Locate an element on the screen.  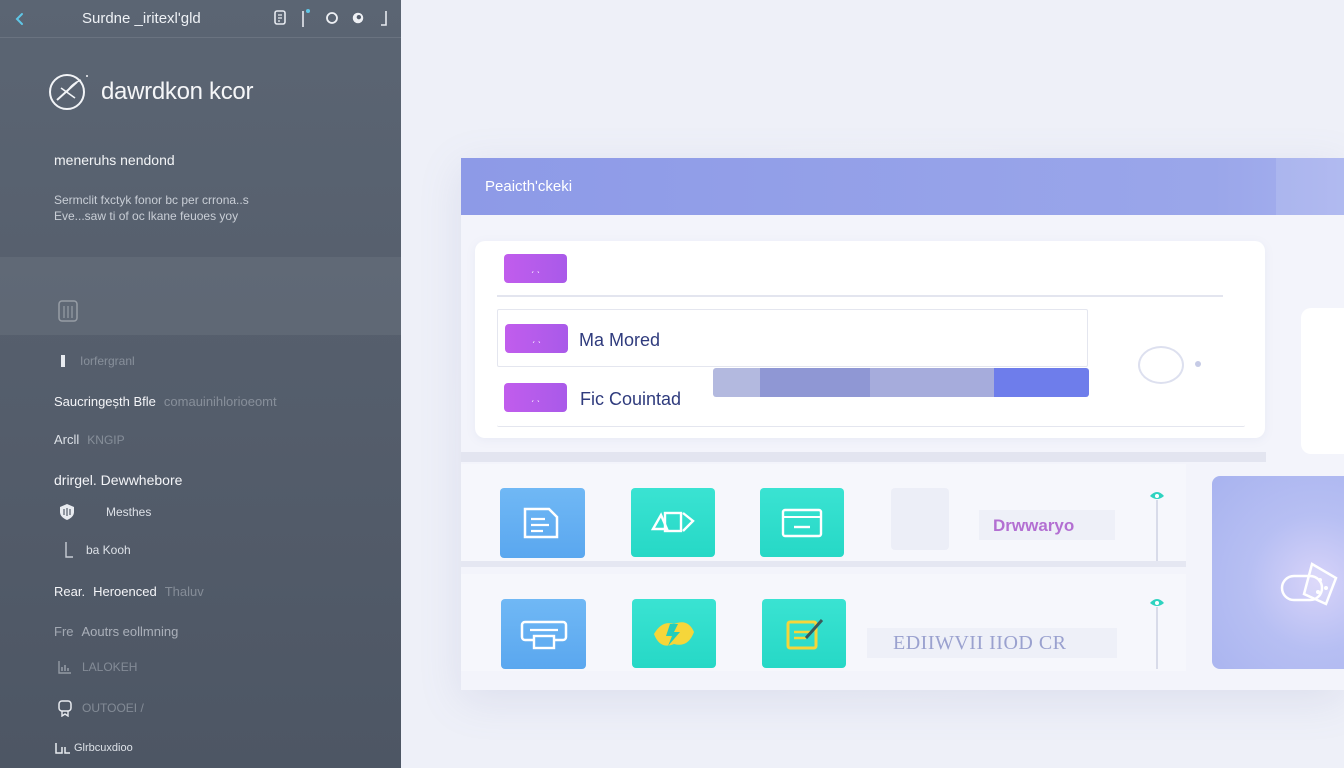
edit-icon is located at coordinates (805, 633).